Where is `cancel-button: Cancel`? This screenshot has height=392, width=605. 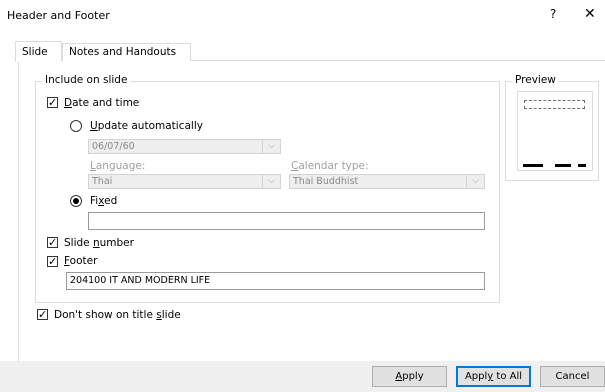 cancel-button: Cancel is located at coordinates (572, 376).